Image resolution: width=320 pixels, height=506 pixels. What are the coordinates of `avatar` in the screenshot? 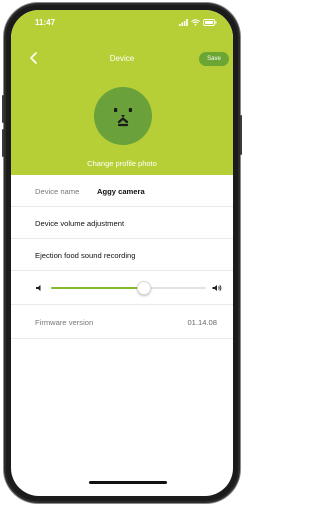 It's located at (123, 116).